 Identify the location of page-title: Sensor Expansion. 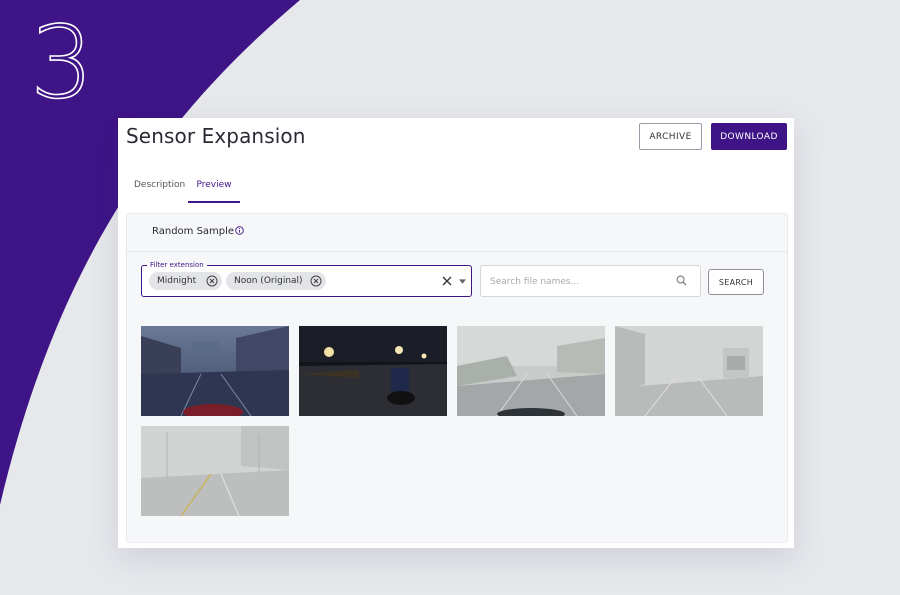
(216, 136).